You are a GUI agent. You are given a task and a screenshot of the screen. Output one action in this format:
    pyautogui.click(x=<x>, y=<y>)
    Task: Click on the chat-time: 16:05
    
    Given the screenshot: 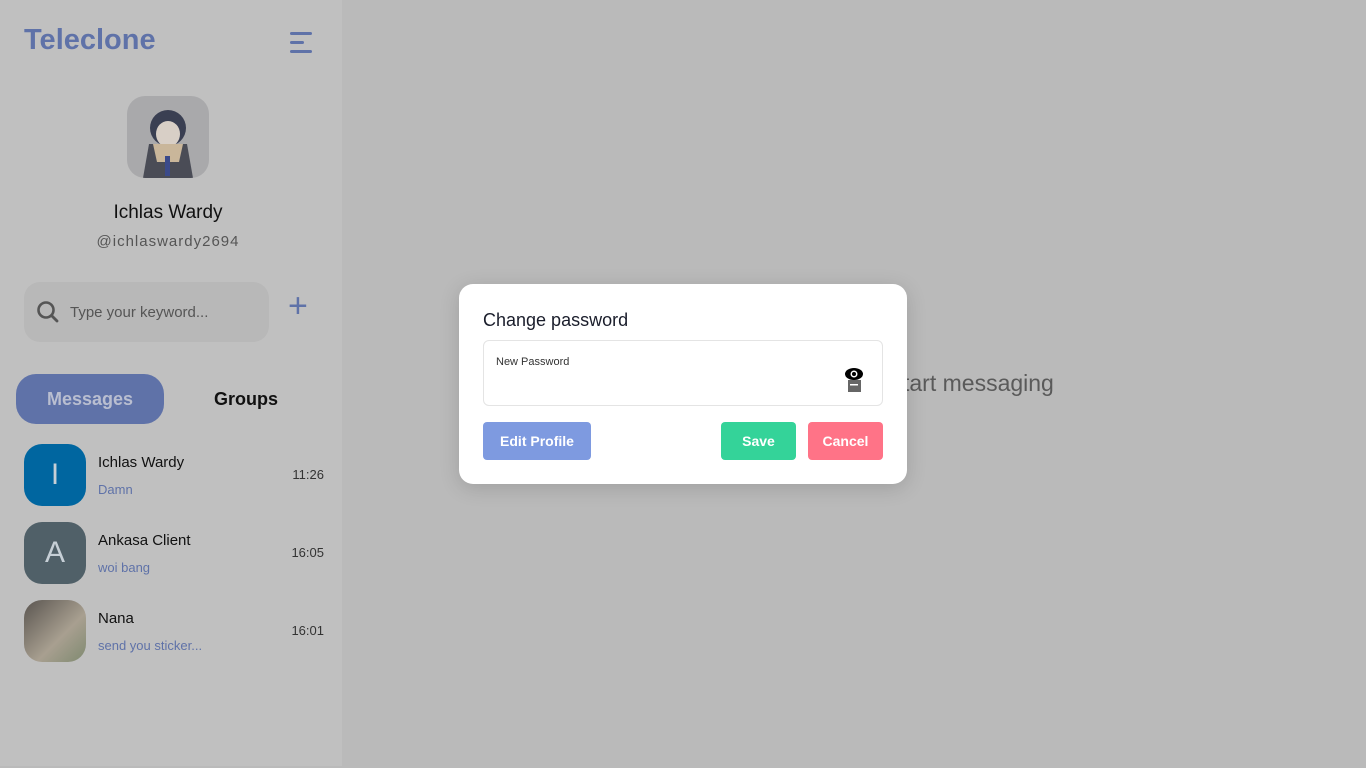 What is the action you would take?
    pyautogui.click(x=307, y=552)
    